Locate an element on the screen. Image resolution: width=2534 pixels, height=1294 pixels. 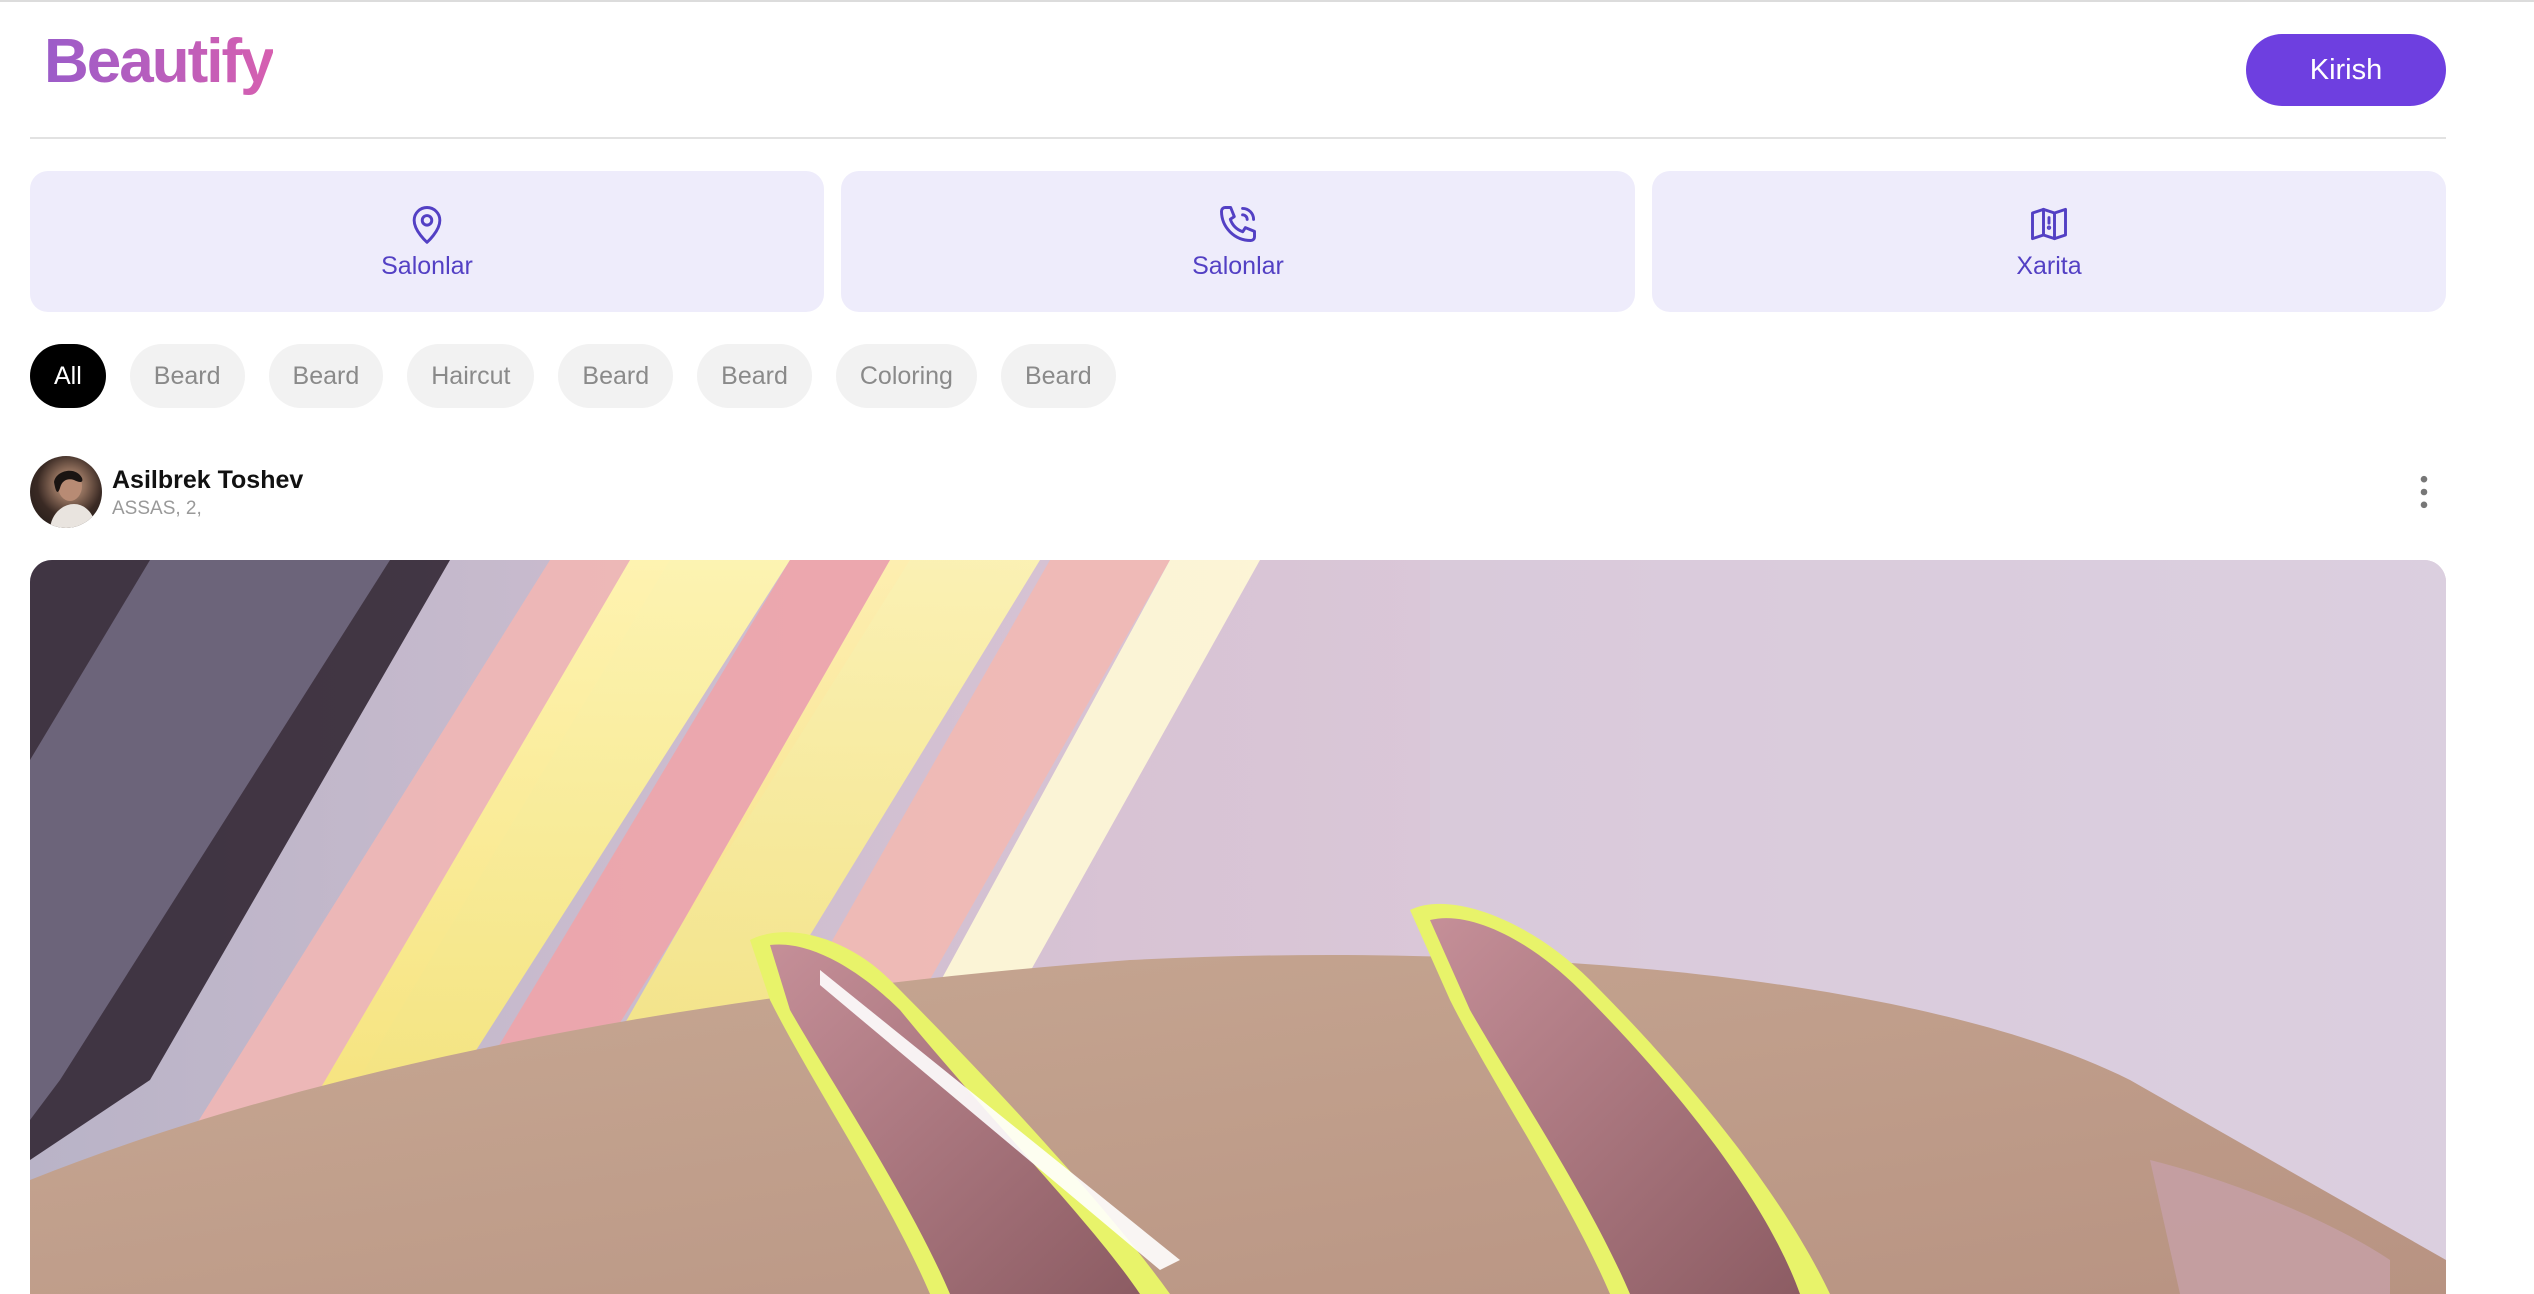
filter-chip-all: All is located at coordinates (68, 376).